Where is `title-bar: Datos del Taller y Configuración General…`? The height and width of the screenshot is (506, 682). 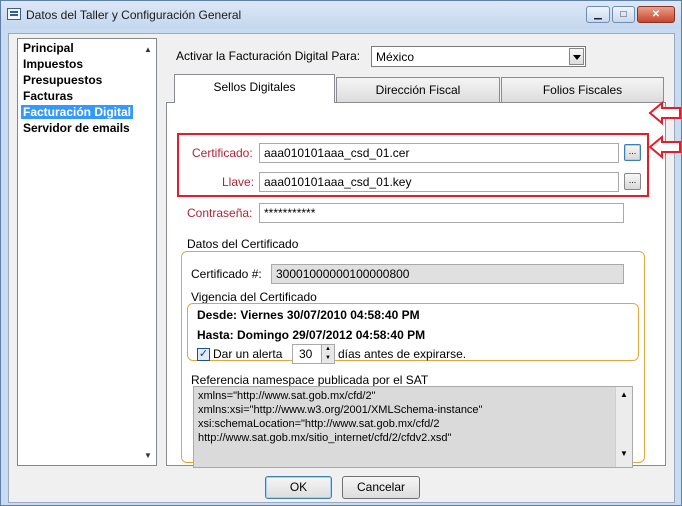
title-bar: Datos del Taller y Configuración General… is located at coordinates (341, 15).